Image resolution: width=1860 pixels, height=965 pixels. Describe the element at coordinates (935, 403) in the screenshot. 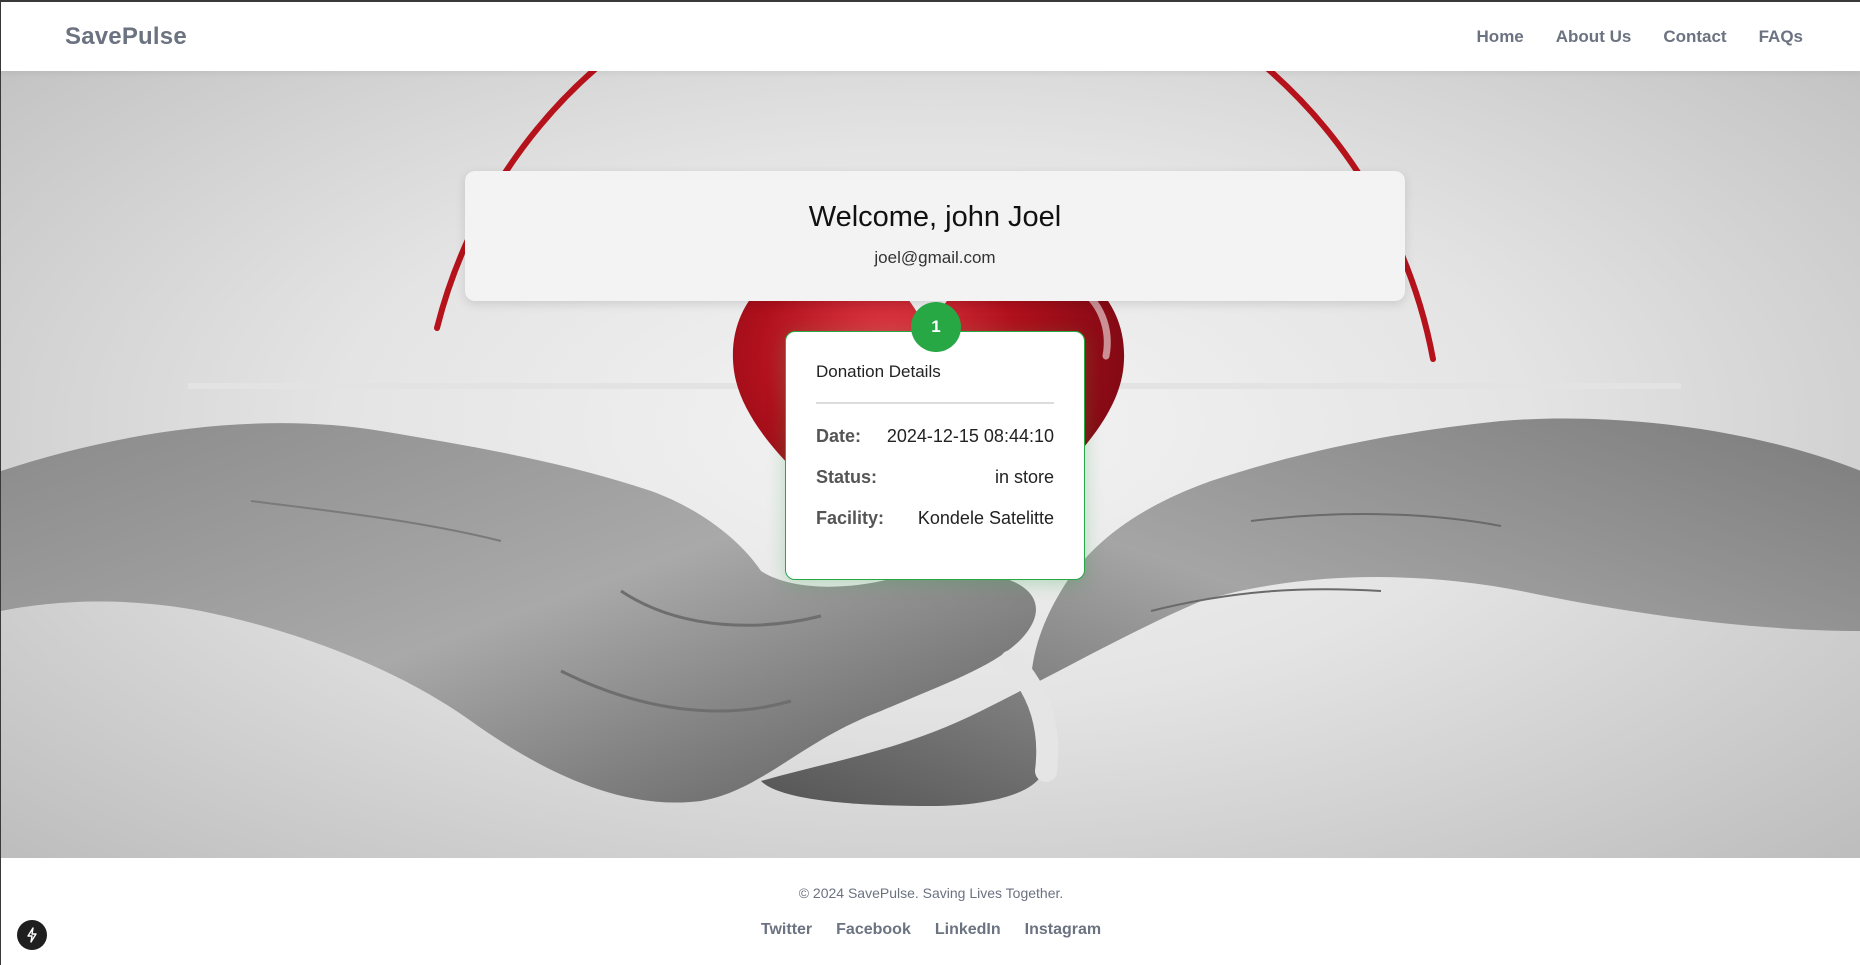

I see `card-divider` at that location.